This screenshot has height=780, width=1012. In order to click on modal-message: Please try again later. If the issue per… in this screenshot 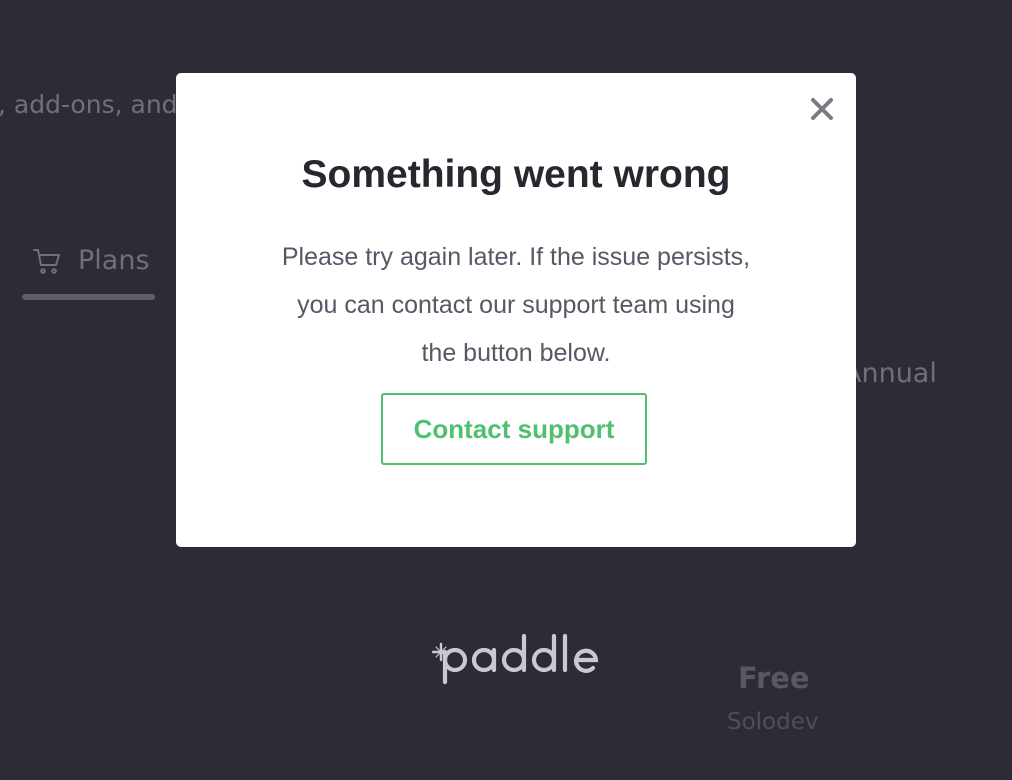, I will do `click(516, 305)`.